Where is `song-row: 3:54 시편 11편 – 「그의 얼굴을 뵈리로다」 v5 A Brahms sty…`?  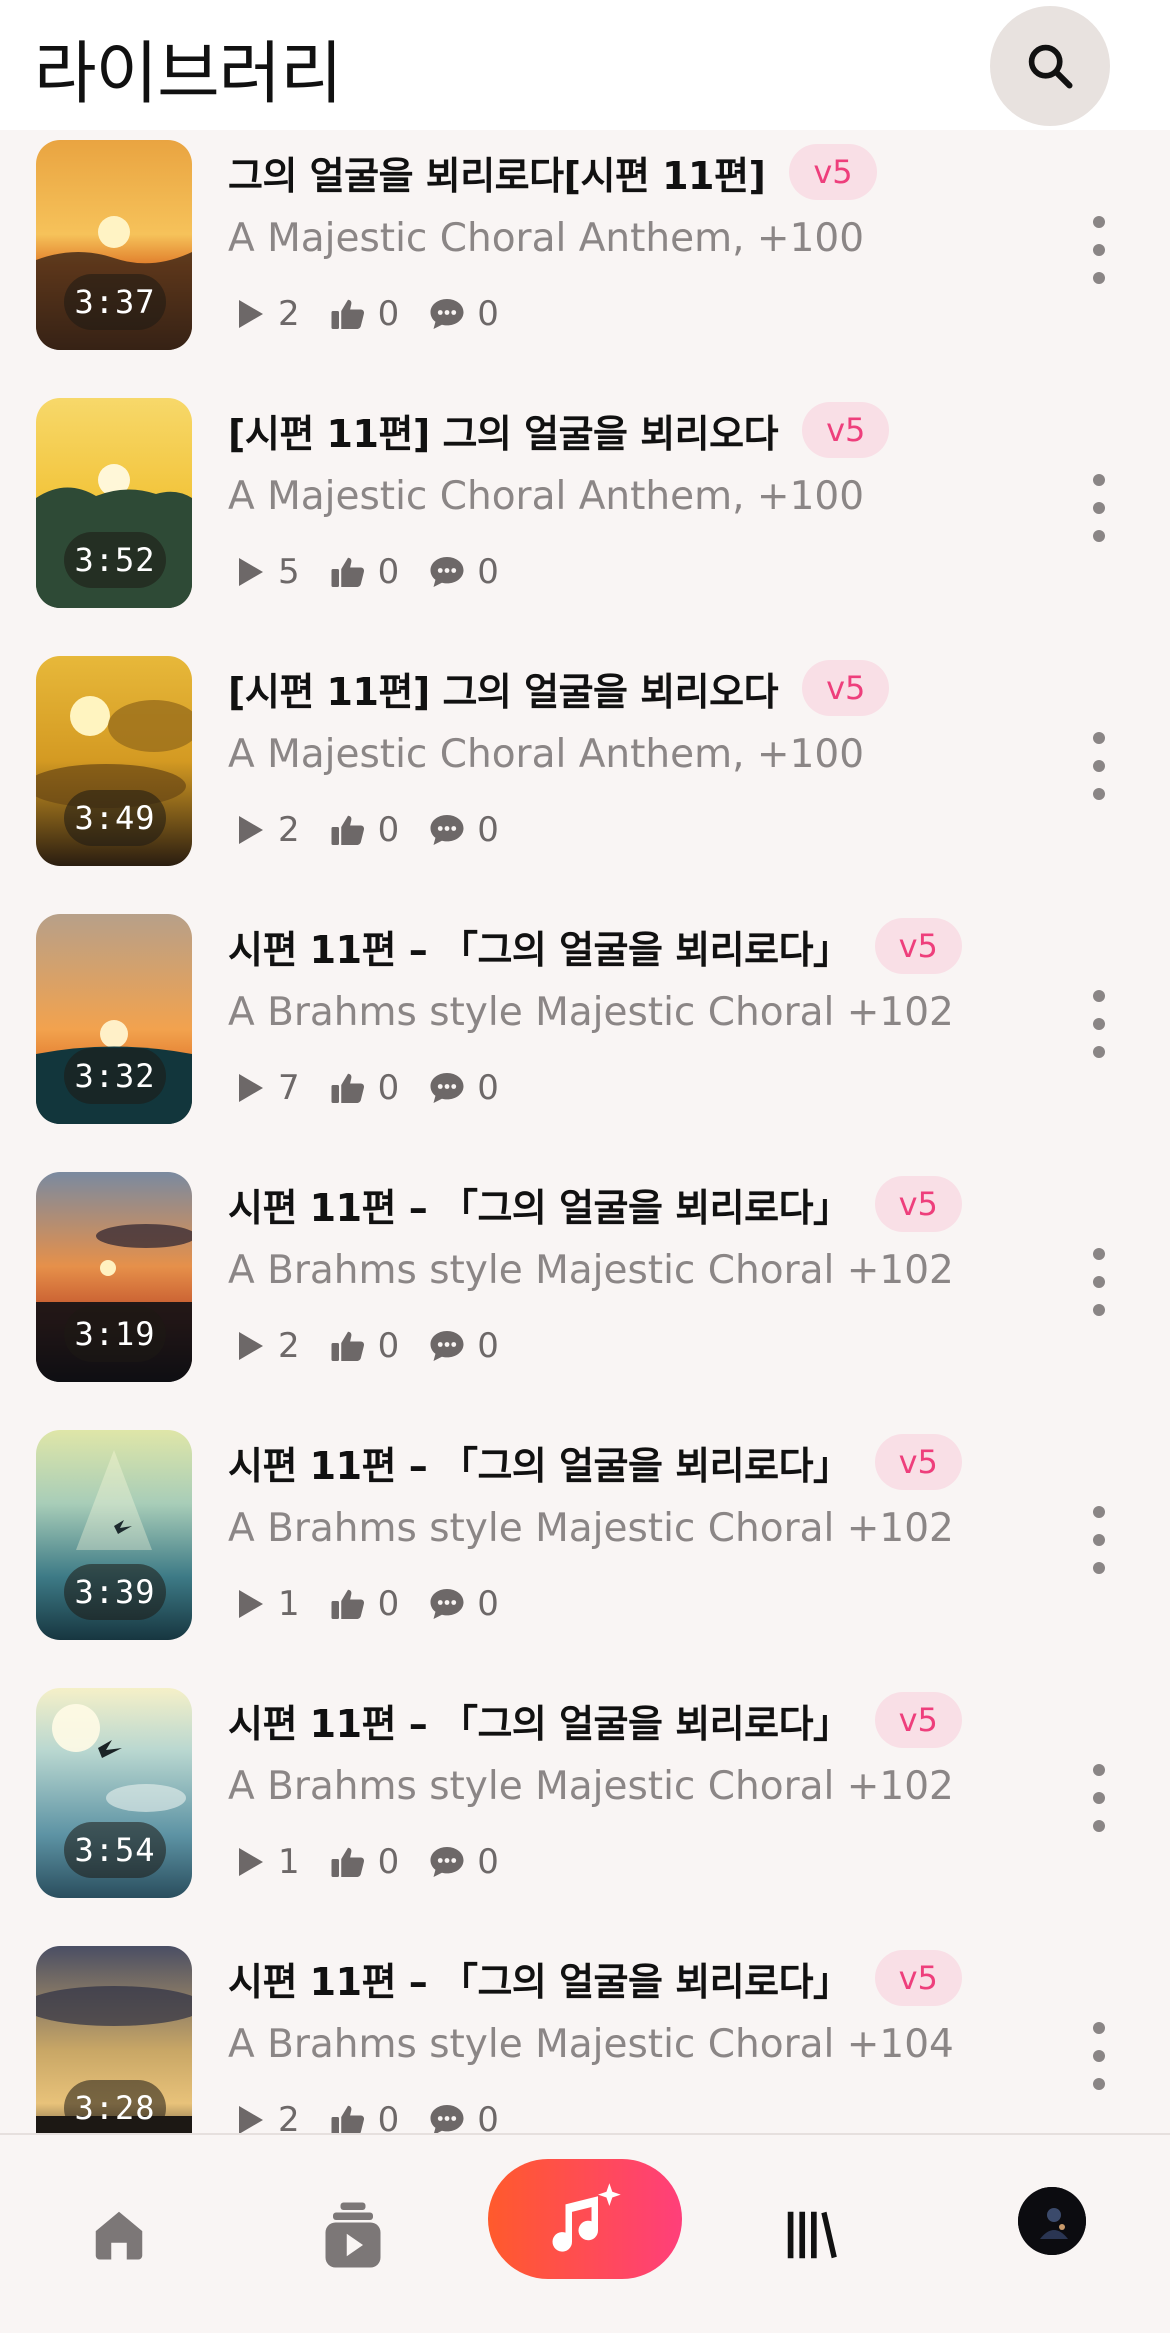 song-row: 3:54 시편 11편 – 「그의 얼굴을 뵈리로다」 v5 A Brahms sty… is located at coordinates (585, 1788).